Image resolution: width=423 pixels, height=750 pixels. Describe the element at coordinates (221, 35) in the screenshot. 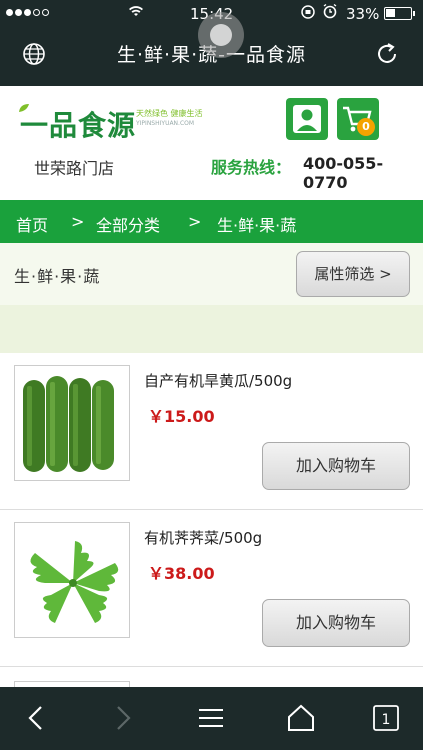

I see `assistive-touch-button` at that location.